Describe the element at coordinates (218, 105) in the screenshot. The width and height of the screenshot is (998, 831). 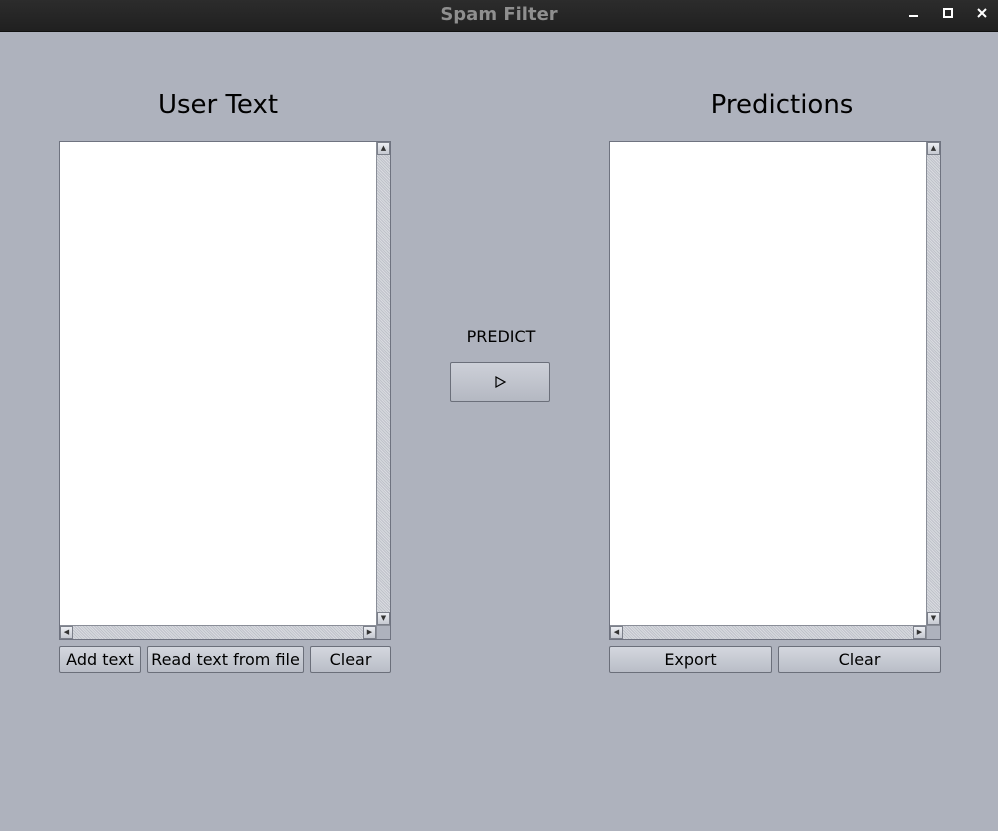
I see `user-text-heading: User Text` at that location.